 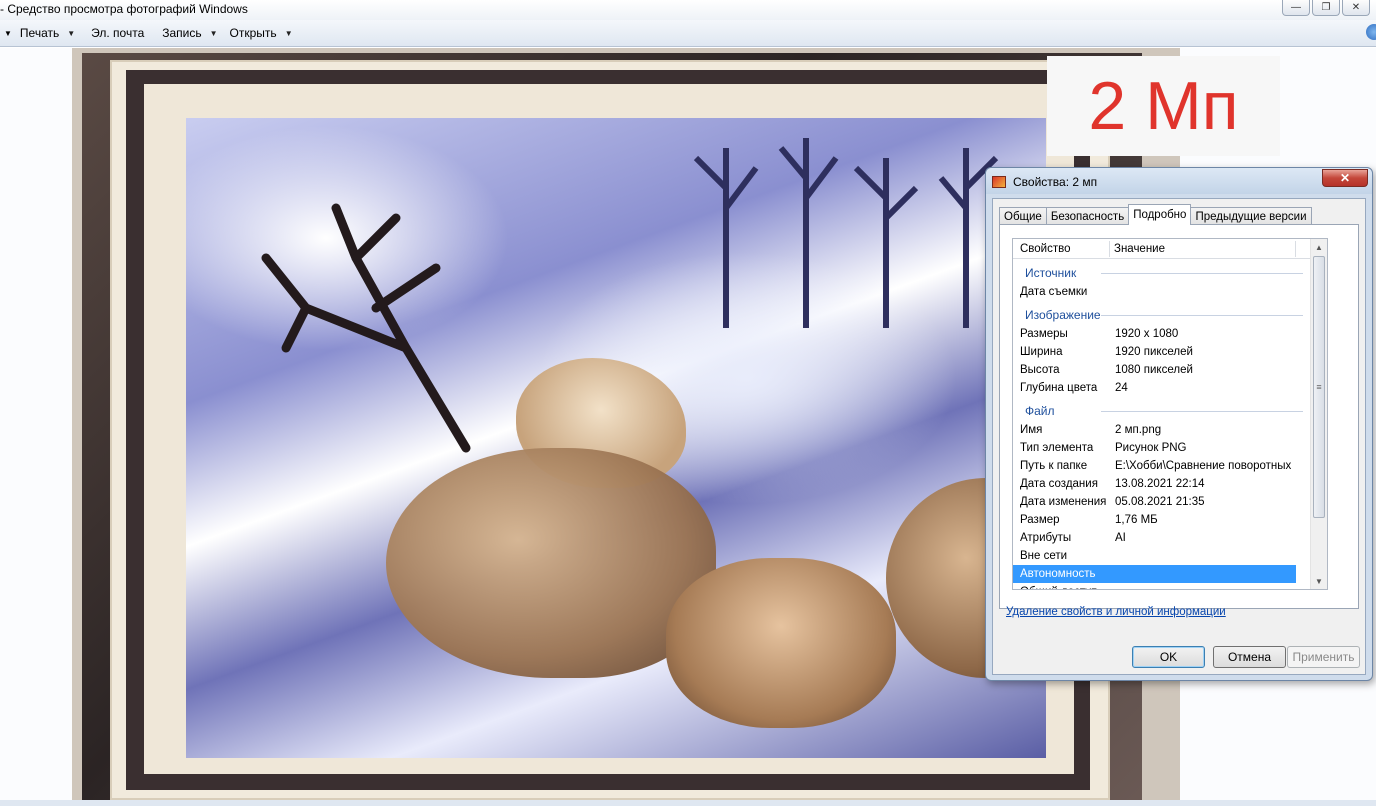 I want to click on bottom-controls-strip, so click(x=688, y=803).